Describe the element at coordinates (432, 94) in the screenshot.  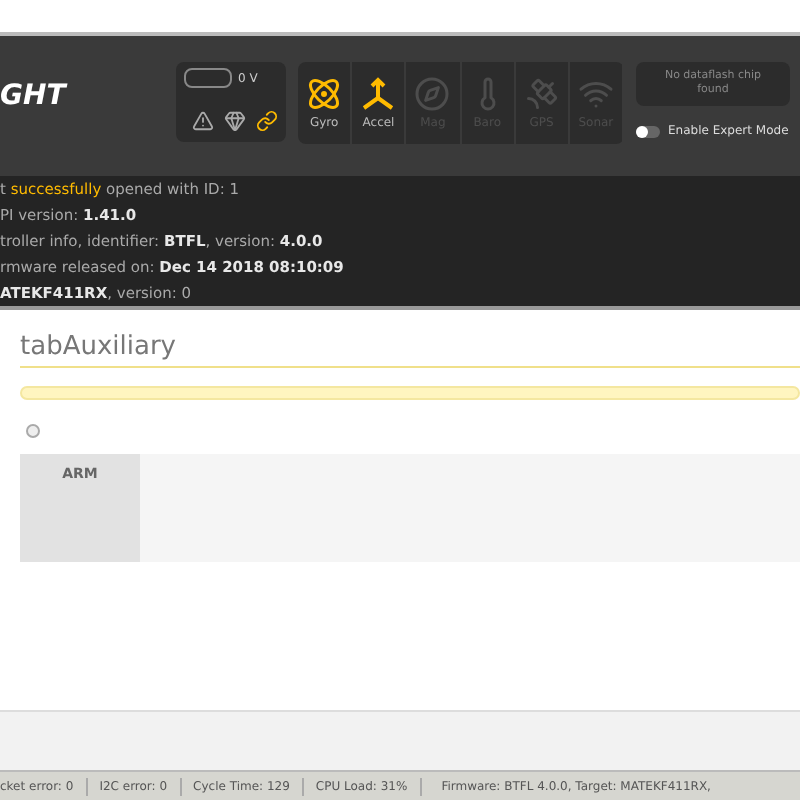
I see `compass-icon` at that location.